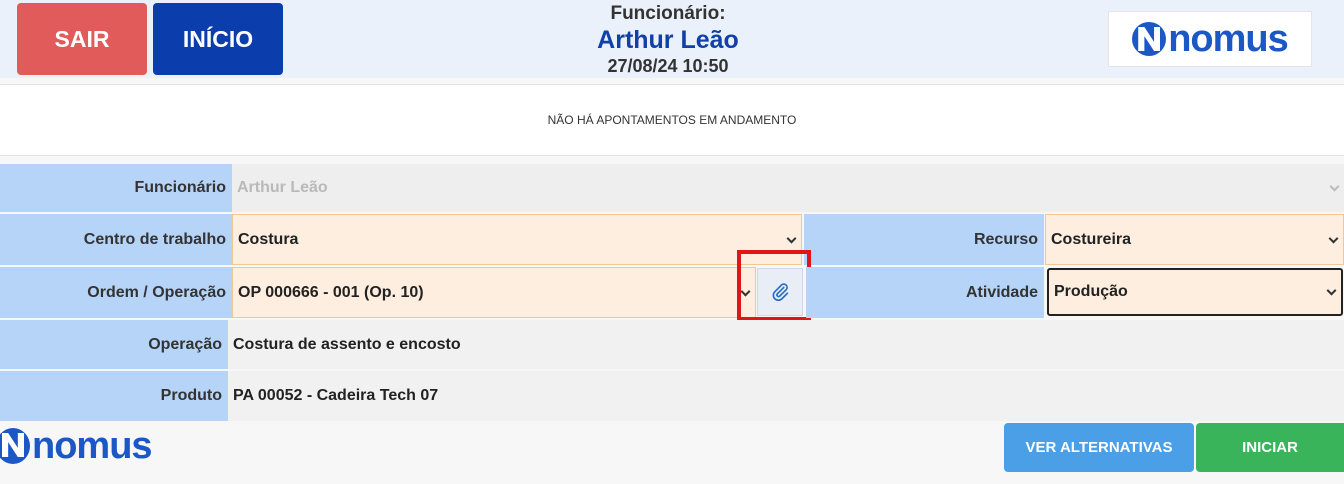 This screenshot has width=1344, height=484. Describe the element at coordinates (788, 188) in the screenshot. I see `funcionario-select: Arthur Leão` at that location.